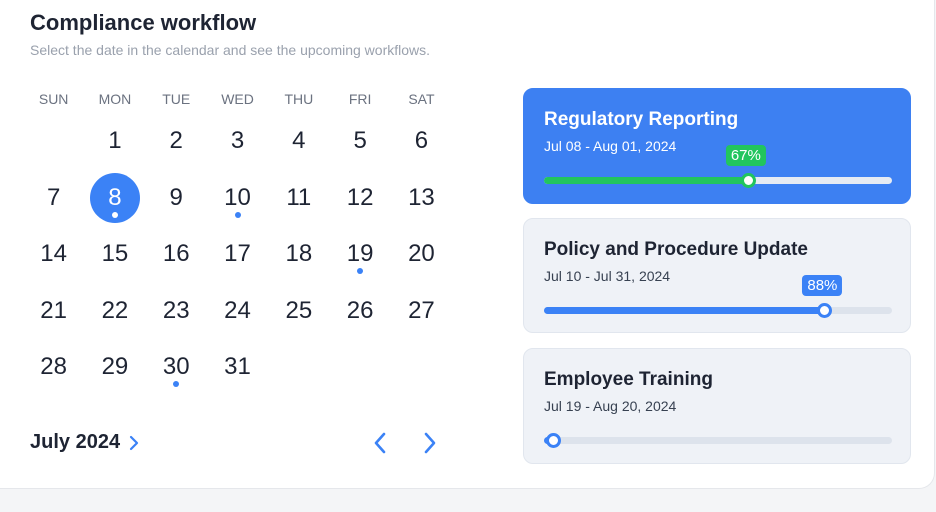 The width and height of the screenshot is (936, 512). What do you see at coordinates (430, 443) in the screenshot?
I see `next-month-button` at bounding box center [430, 443].